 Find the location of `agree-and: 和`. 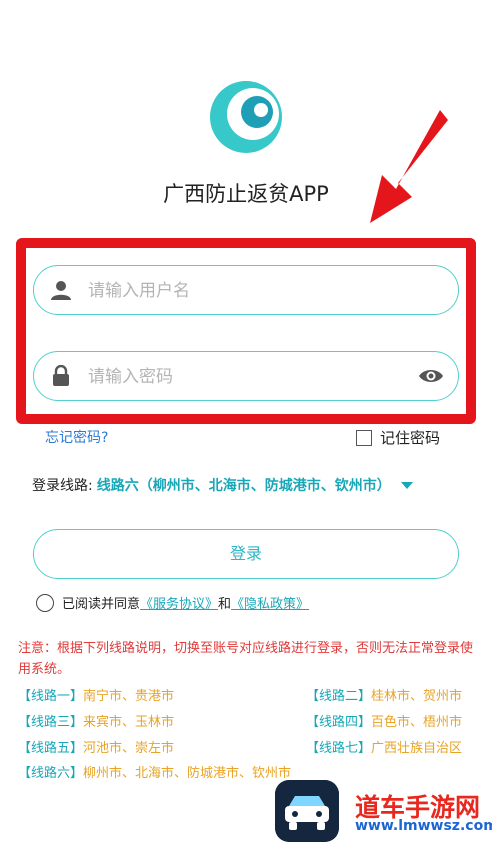

agree-and: 和 is located at coordinates (225, 604).